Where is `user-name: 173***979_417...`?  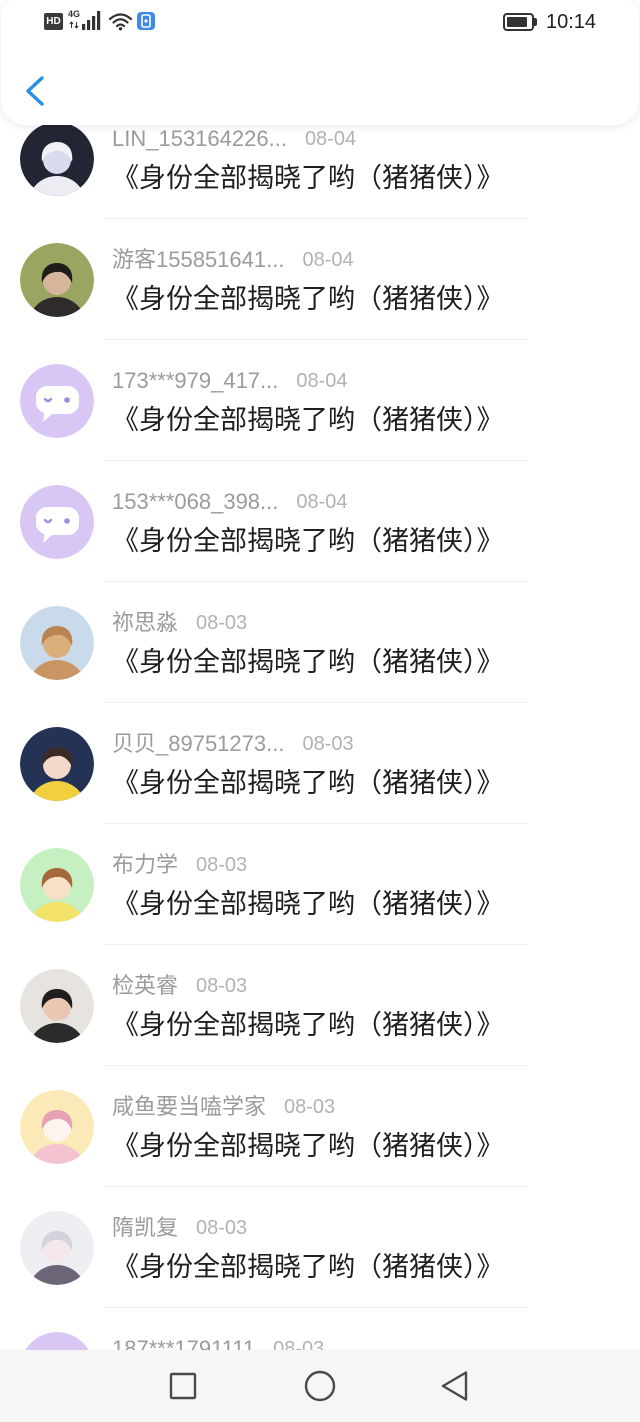
user-name: 173***979_417... is located at coordinates (195, 380).